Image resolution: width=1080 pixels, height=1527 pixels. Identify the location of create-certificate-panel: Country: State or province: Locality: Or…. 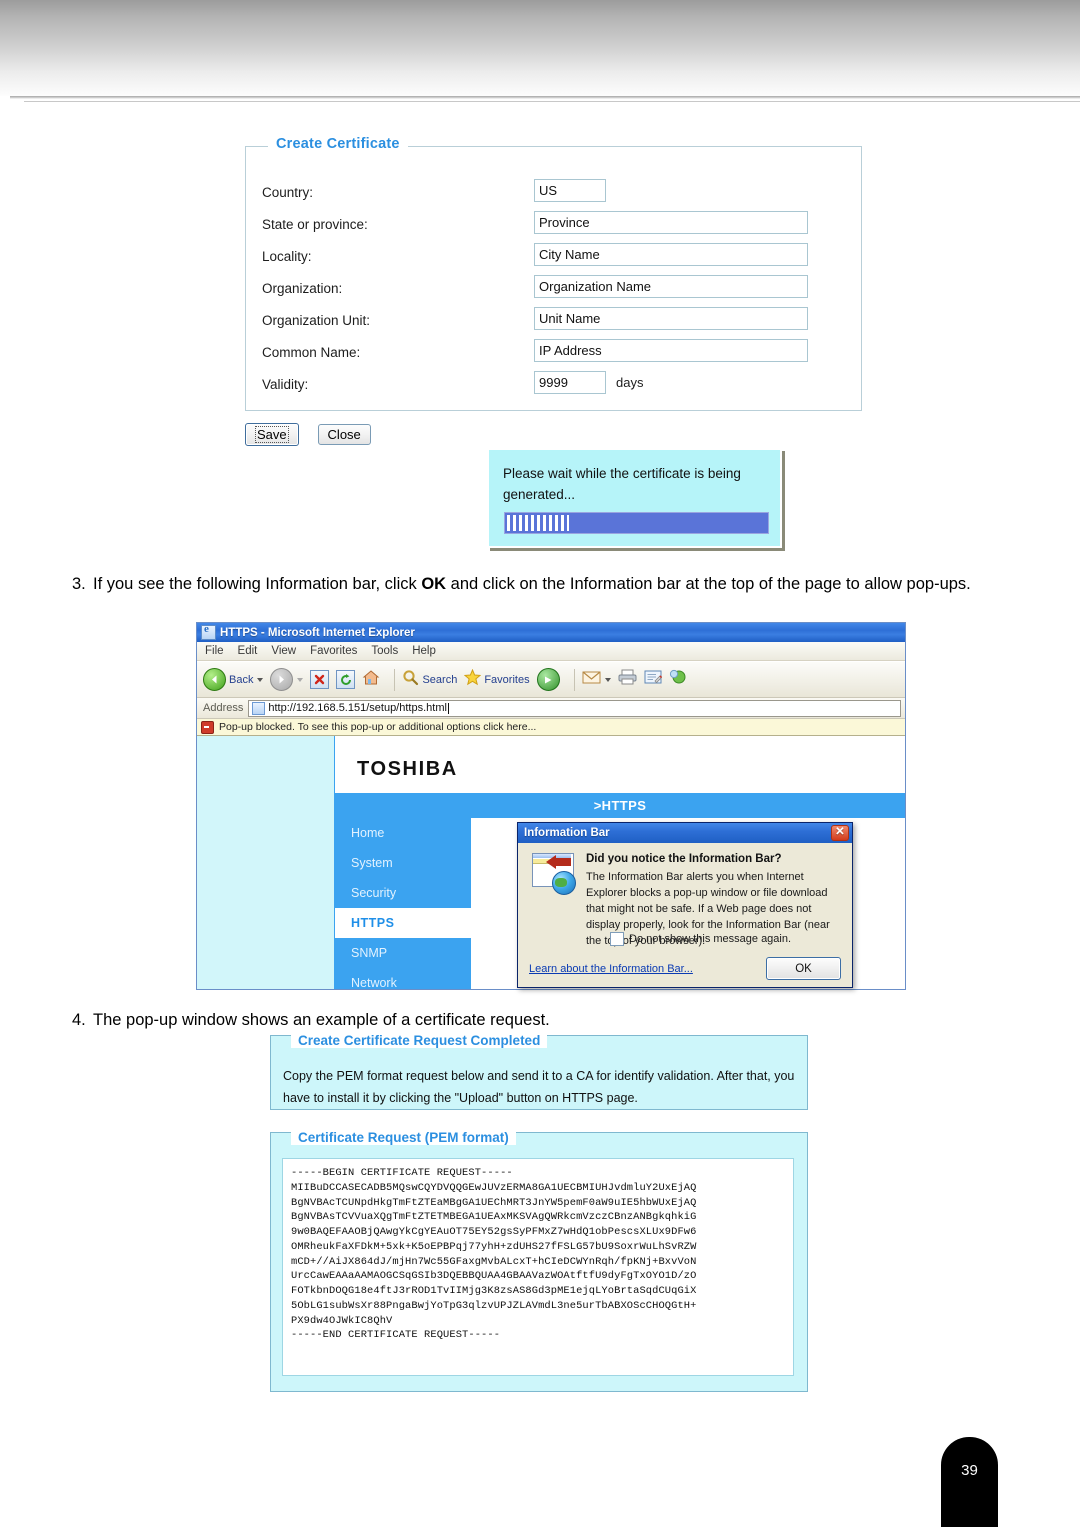
(553, 278).